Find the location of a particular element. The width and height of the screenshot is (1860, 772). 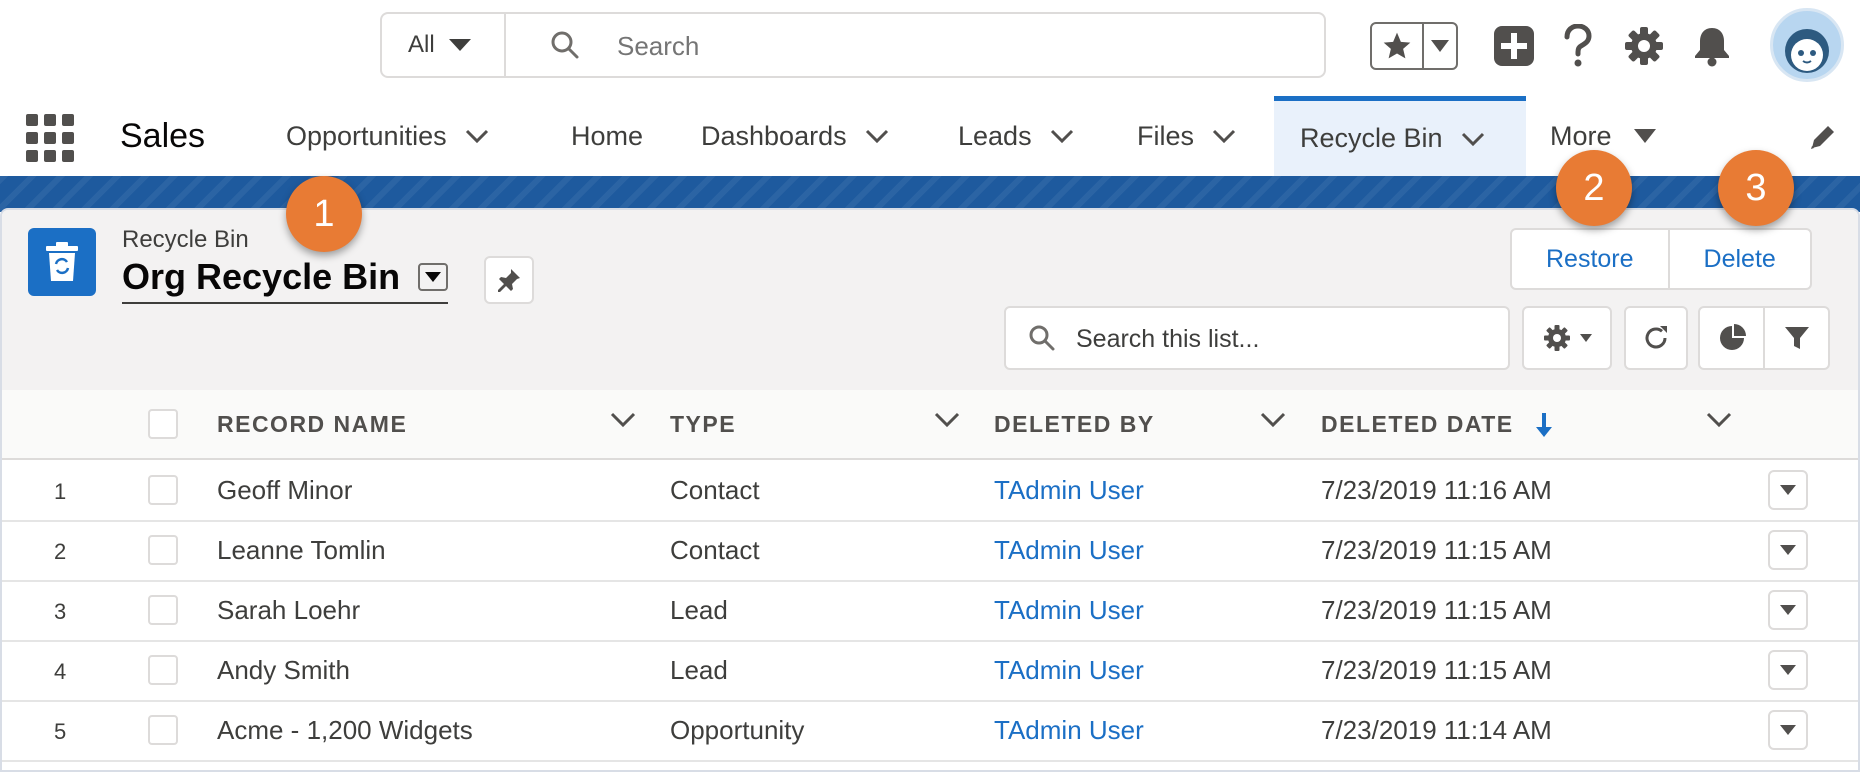

select-all-checkbox is located at coordinates (163, 424).